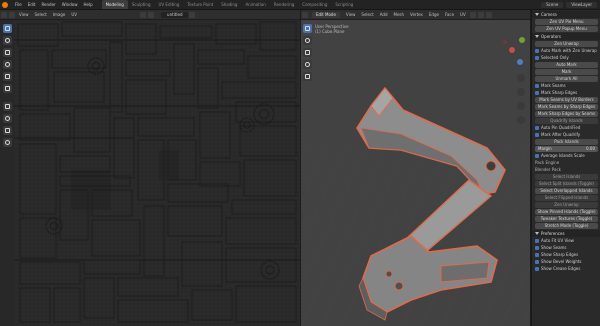 The height and width of the screenshot is (326, 600). I want to click on operator-button: Select Islands, so click(566, 177).